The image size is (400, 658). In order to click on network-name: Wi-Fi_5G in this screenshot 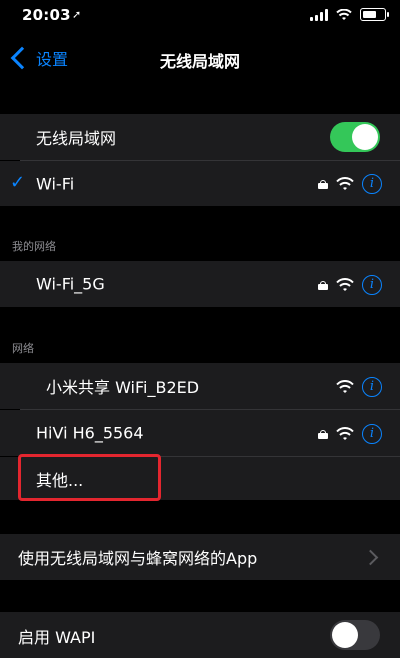, I will do `click(70, 284)`.